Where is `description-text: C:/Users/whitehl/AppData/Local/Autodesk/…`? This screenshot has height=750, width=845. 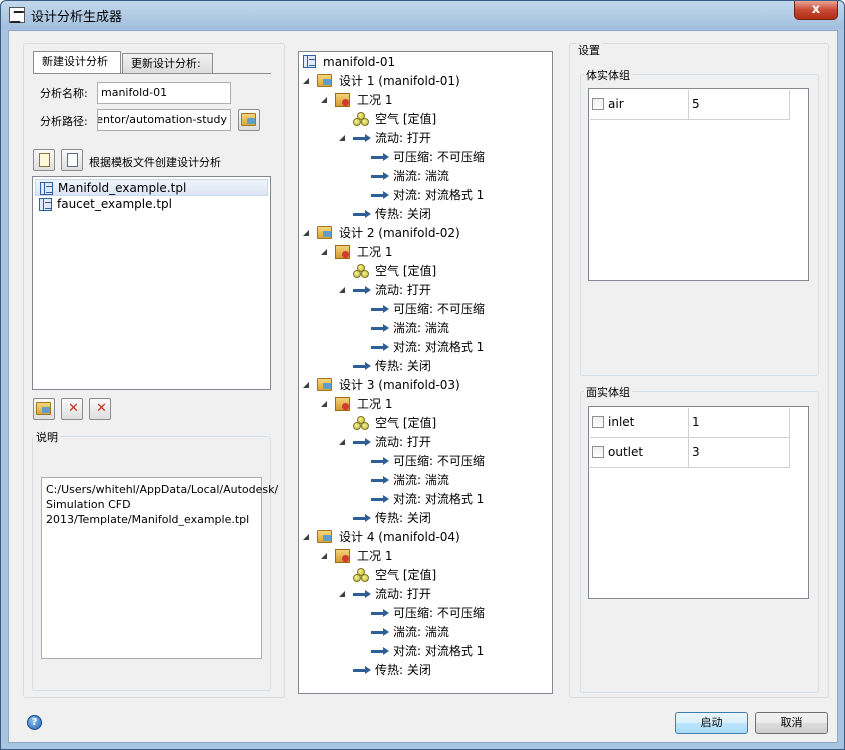
description-text: C:/Users/whitehl/AppData/Local/Autodesk/… is located at coordinates (159, 568).